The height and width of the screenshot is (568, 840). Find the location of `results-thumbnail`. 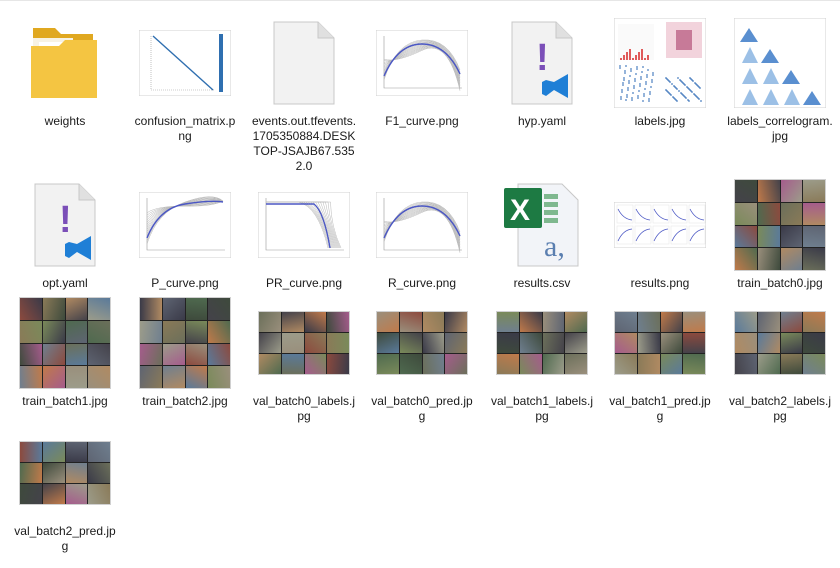

results-thumbnail is located at coordinates (660, 225).